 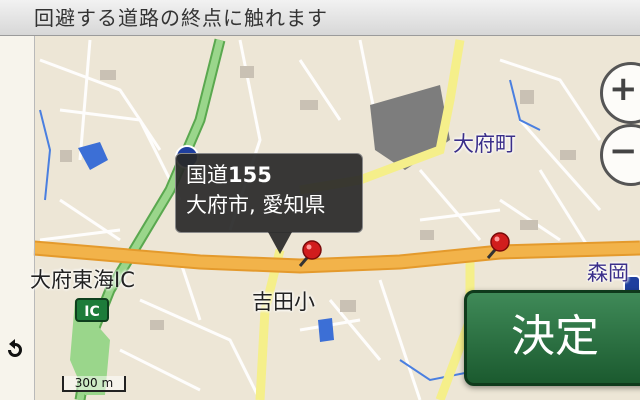 I want to click on zoom-out-icon: −, so click(x=623, y=151).